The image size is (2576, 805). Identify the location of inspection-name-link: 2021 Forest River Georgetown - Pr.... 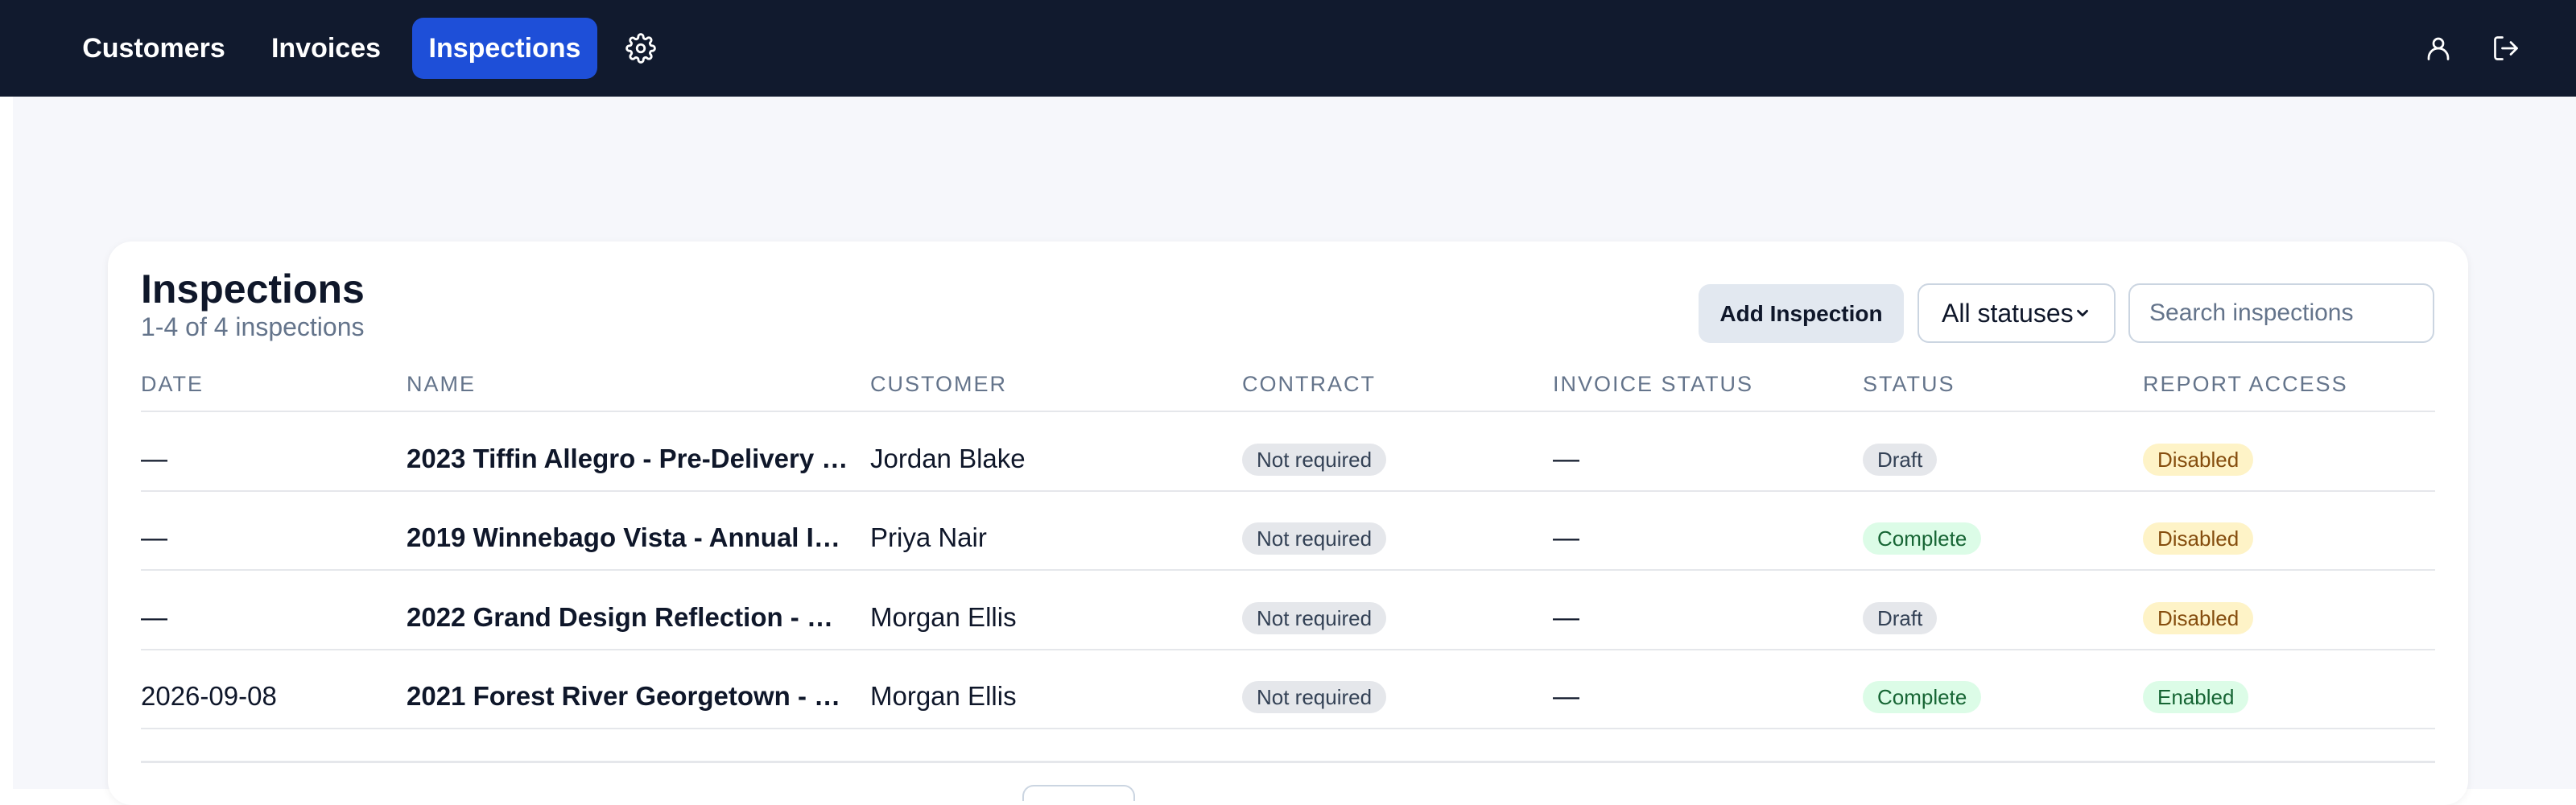
(628, 696).